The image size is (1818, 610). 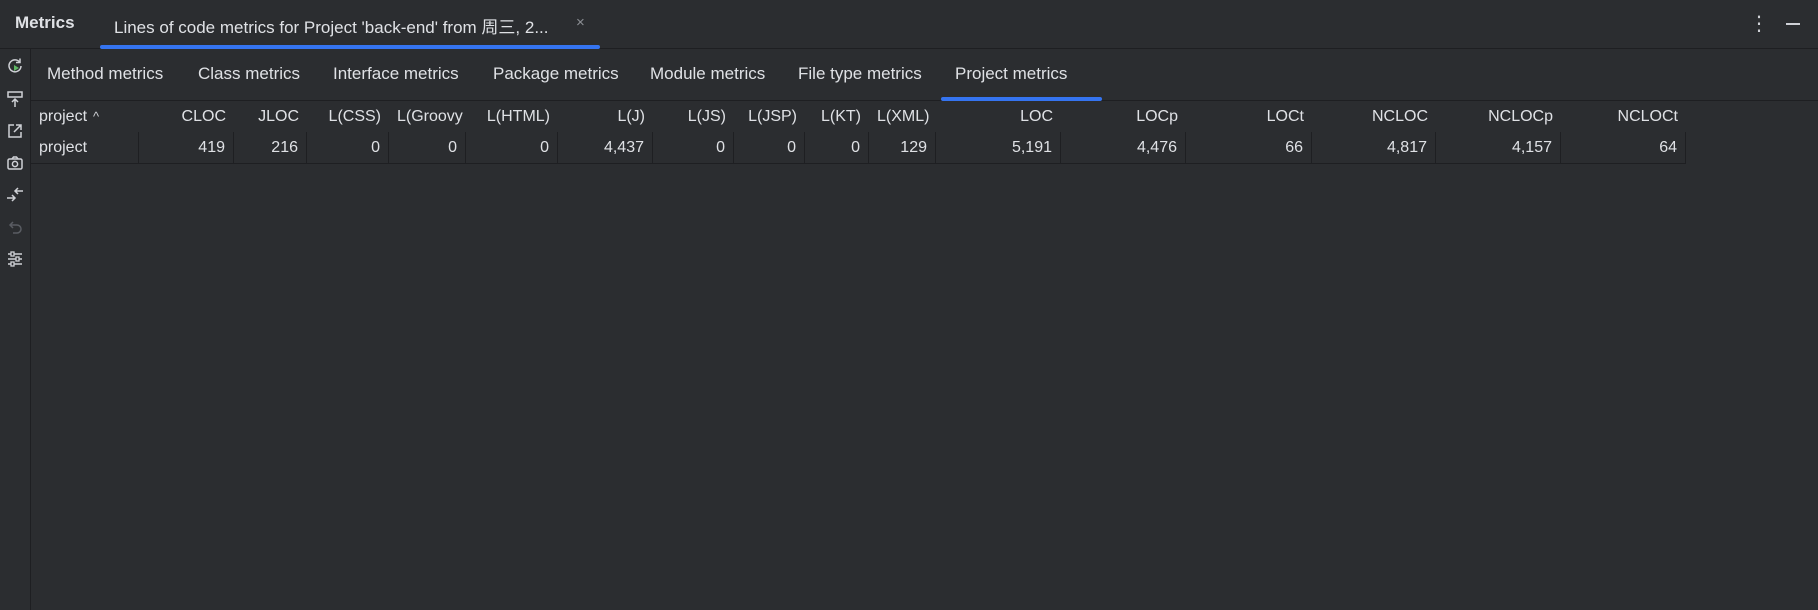 What do you see at coordinates (1123, 116) in the screenshot?
I see `column-header-locp: LOCp` at bounding box center [1123, 116].